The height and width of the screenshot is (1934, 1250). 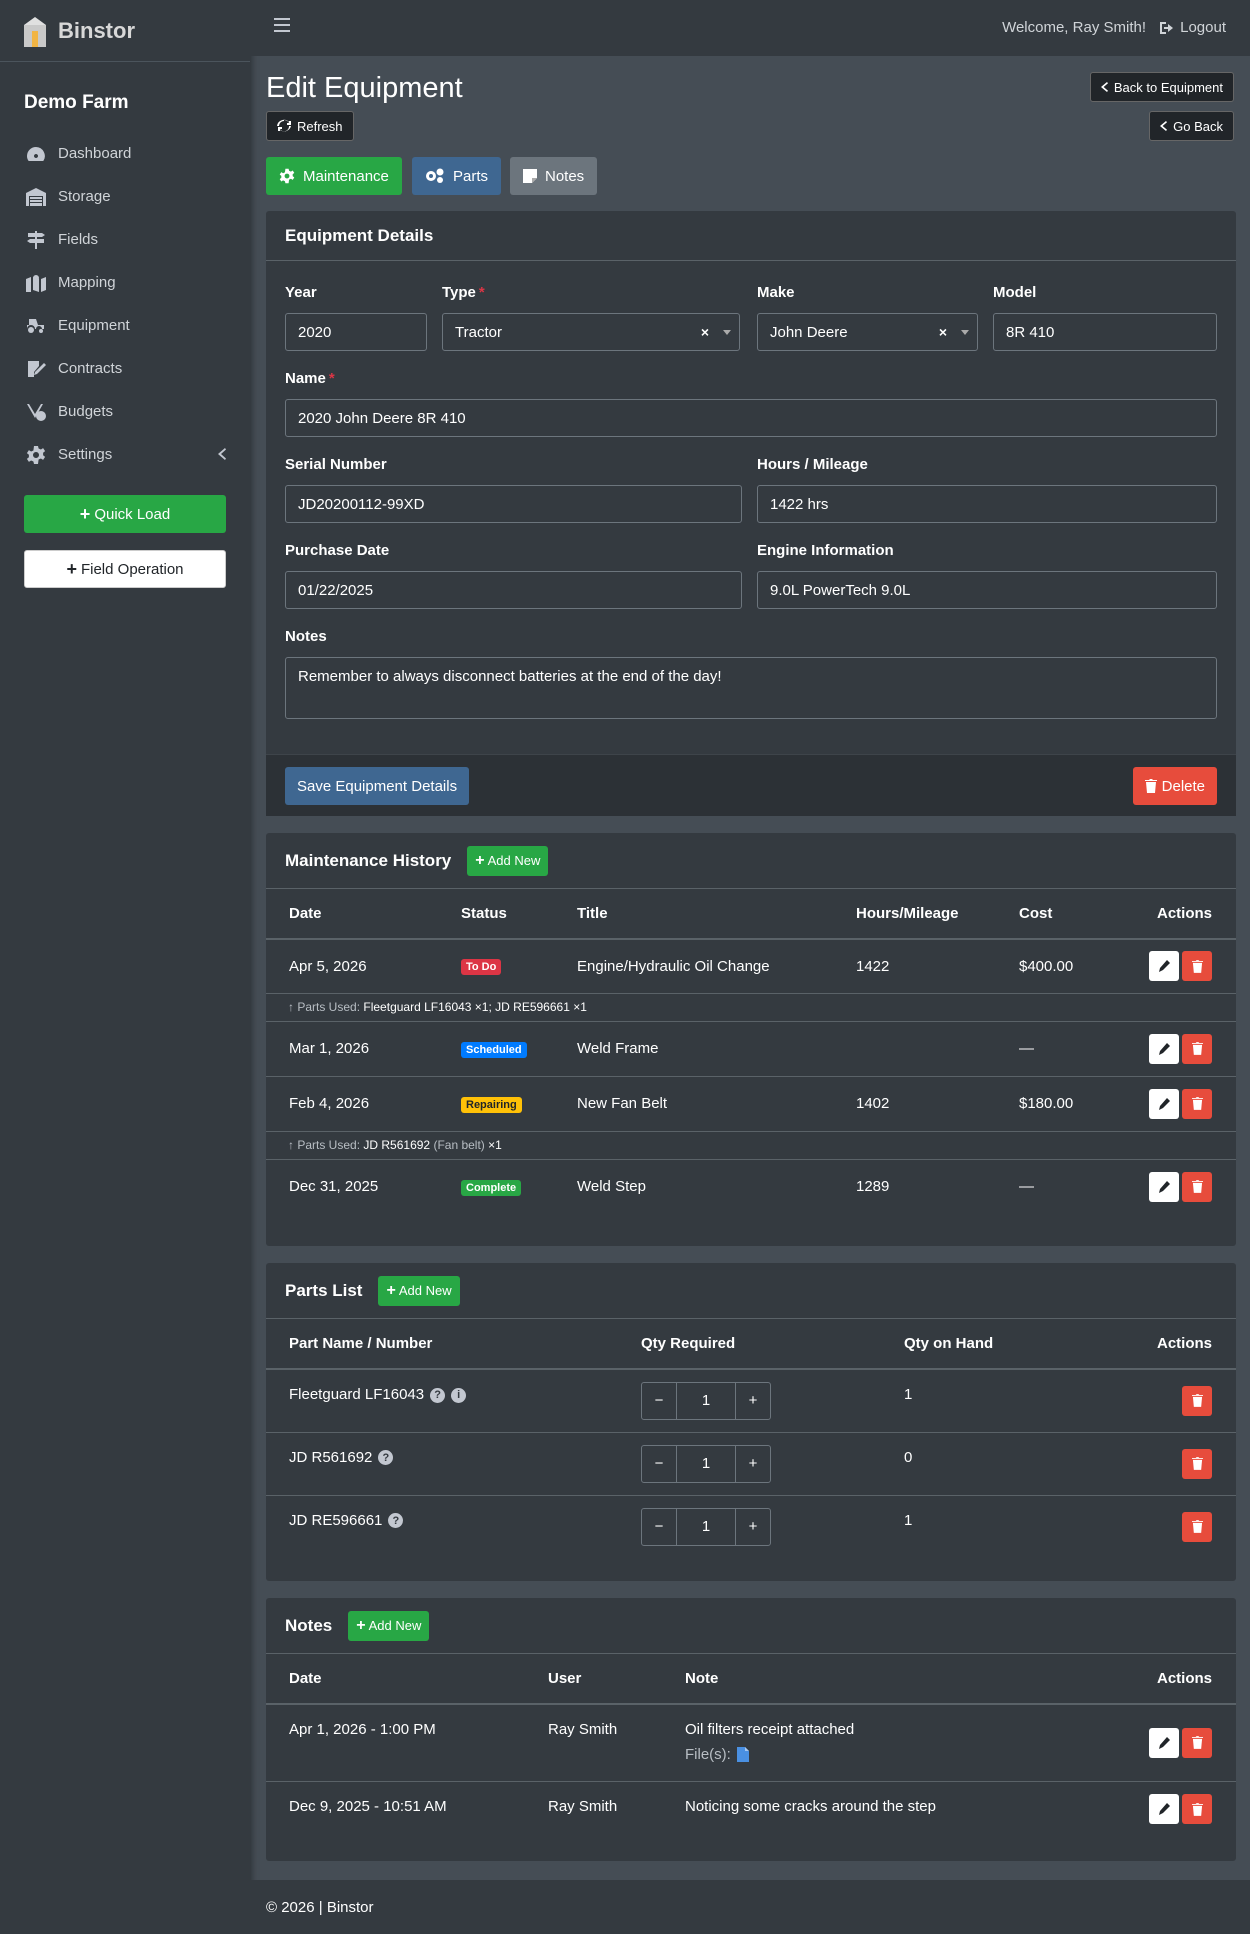 I want to click on logout-icon, so click(x=1167, y=27).